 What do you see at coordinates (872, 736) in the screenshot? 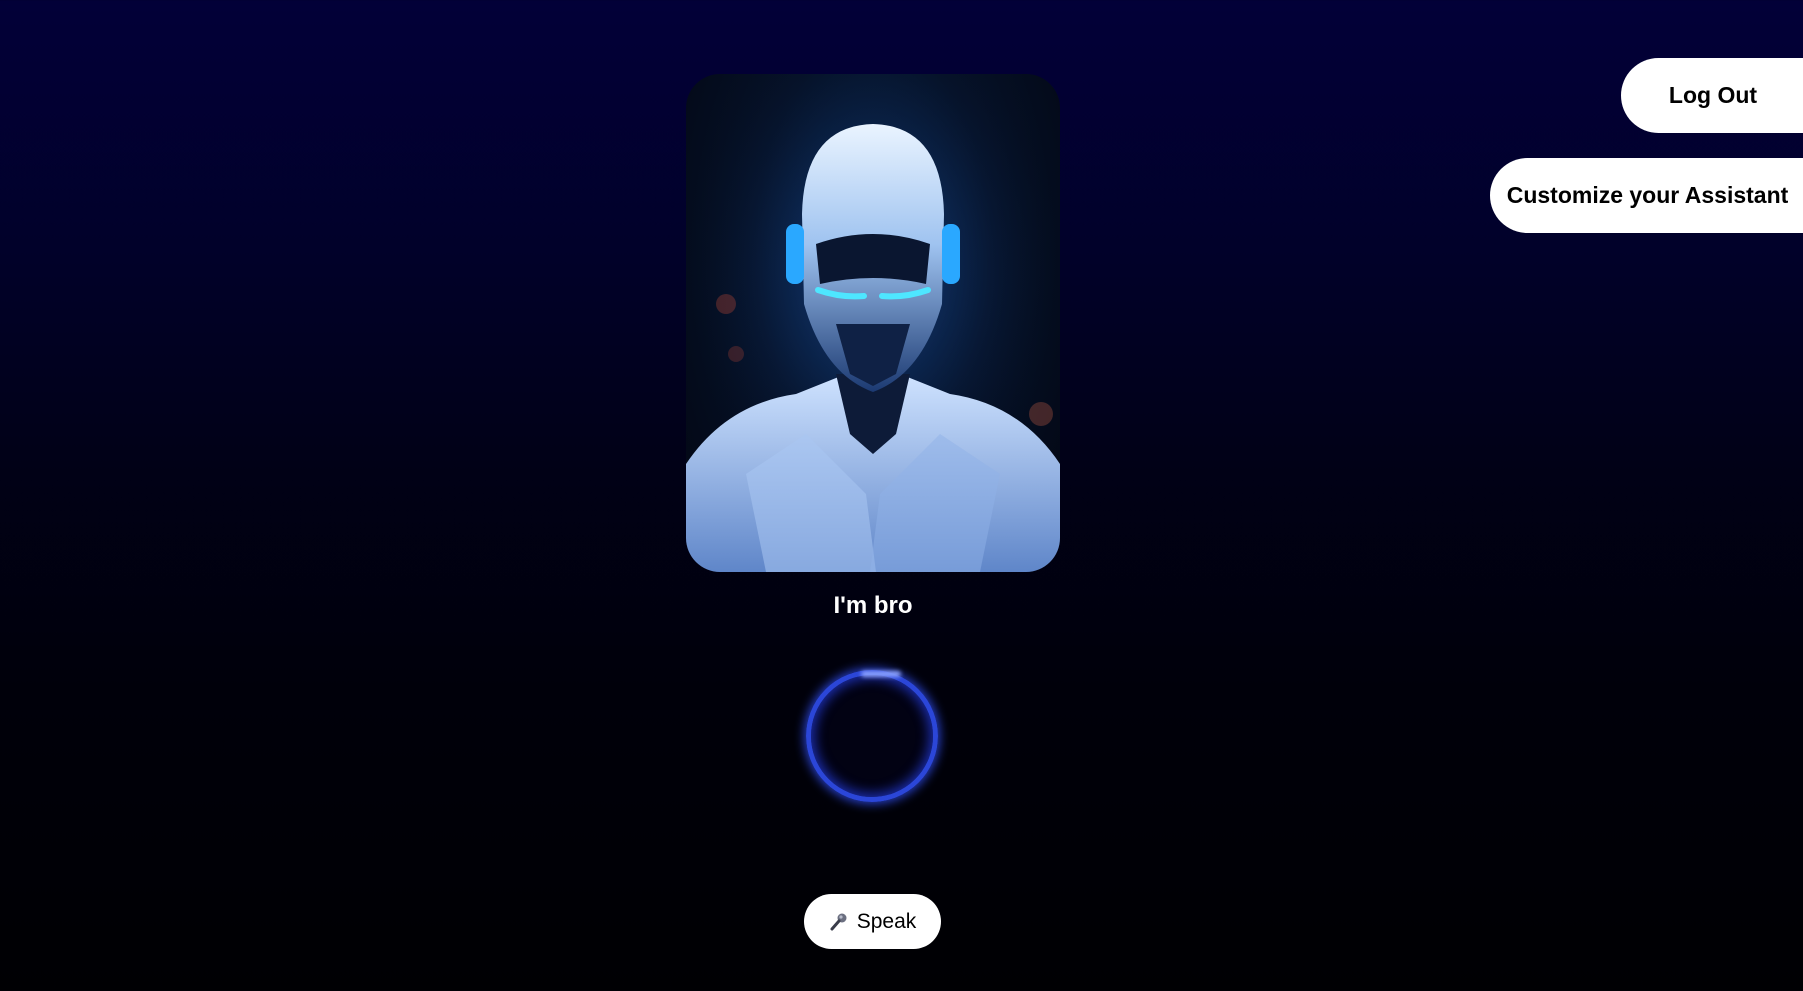
I see `voice-orb-ring` at bounding box center [872, 736].